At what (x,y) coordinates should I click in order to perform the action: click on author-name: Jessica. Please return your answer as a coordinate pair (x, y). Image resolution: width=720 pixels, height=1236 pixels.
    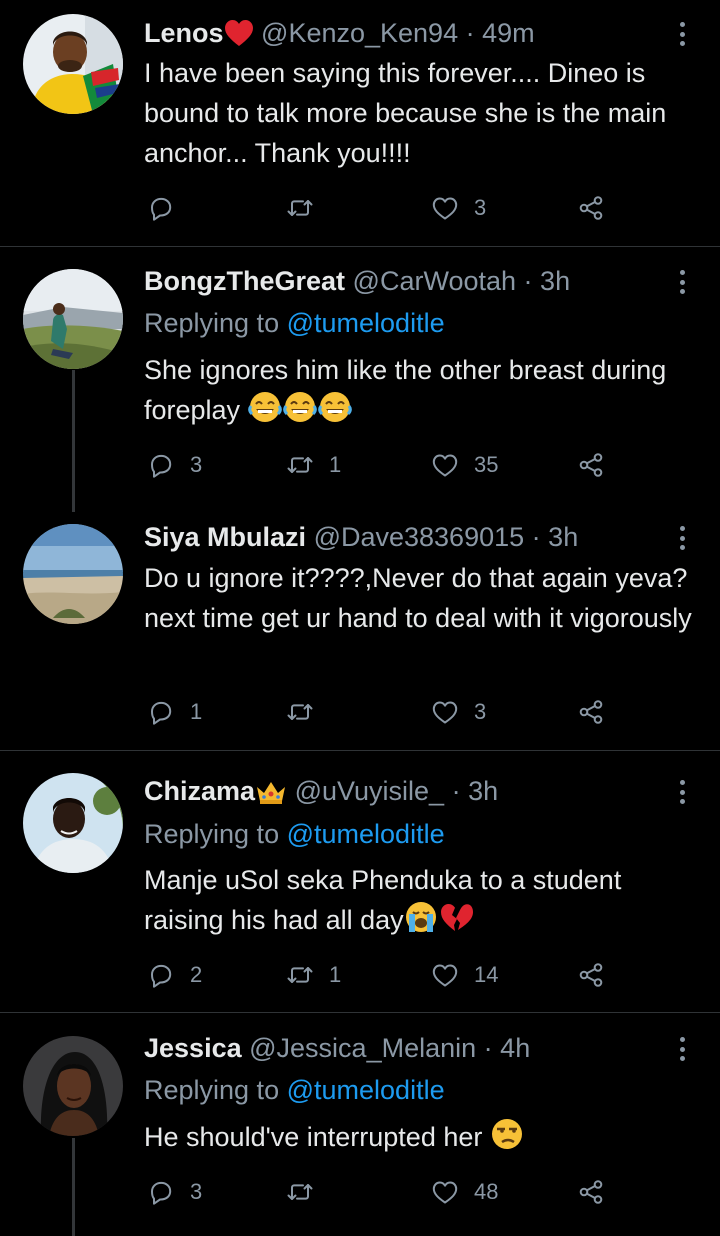
    Looking at the image, I should click on (193, 1048).